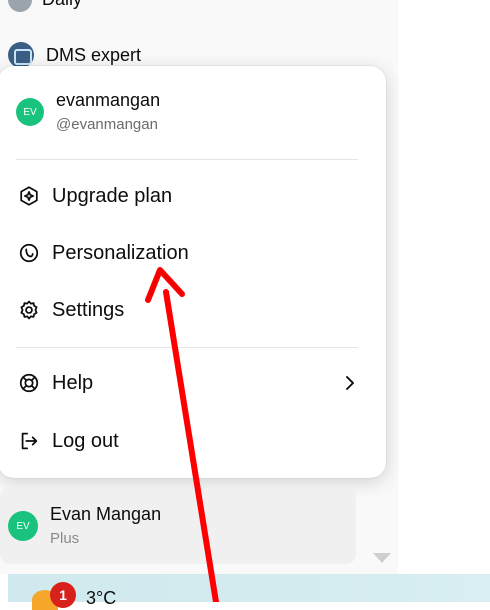 This screenshot has height=610, width=490. I want to click on menu-item-log-out: Log out, so click(185, 441).